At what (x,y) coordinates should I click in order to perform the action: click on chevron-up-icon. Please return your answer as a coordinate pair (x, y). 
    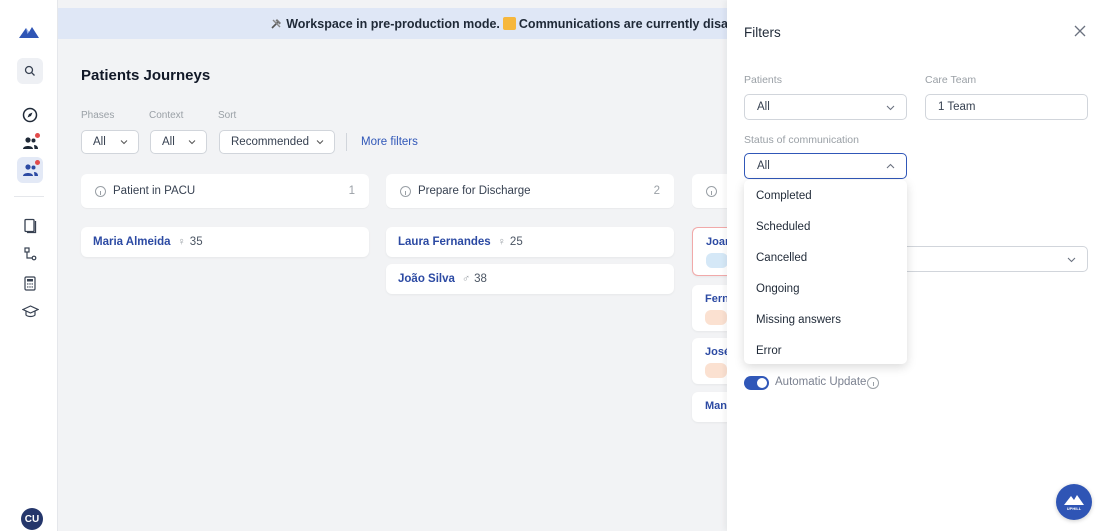
    Looking at the image, I should click on (890, 166).